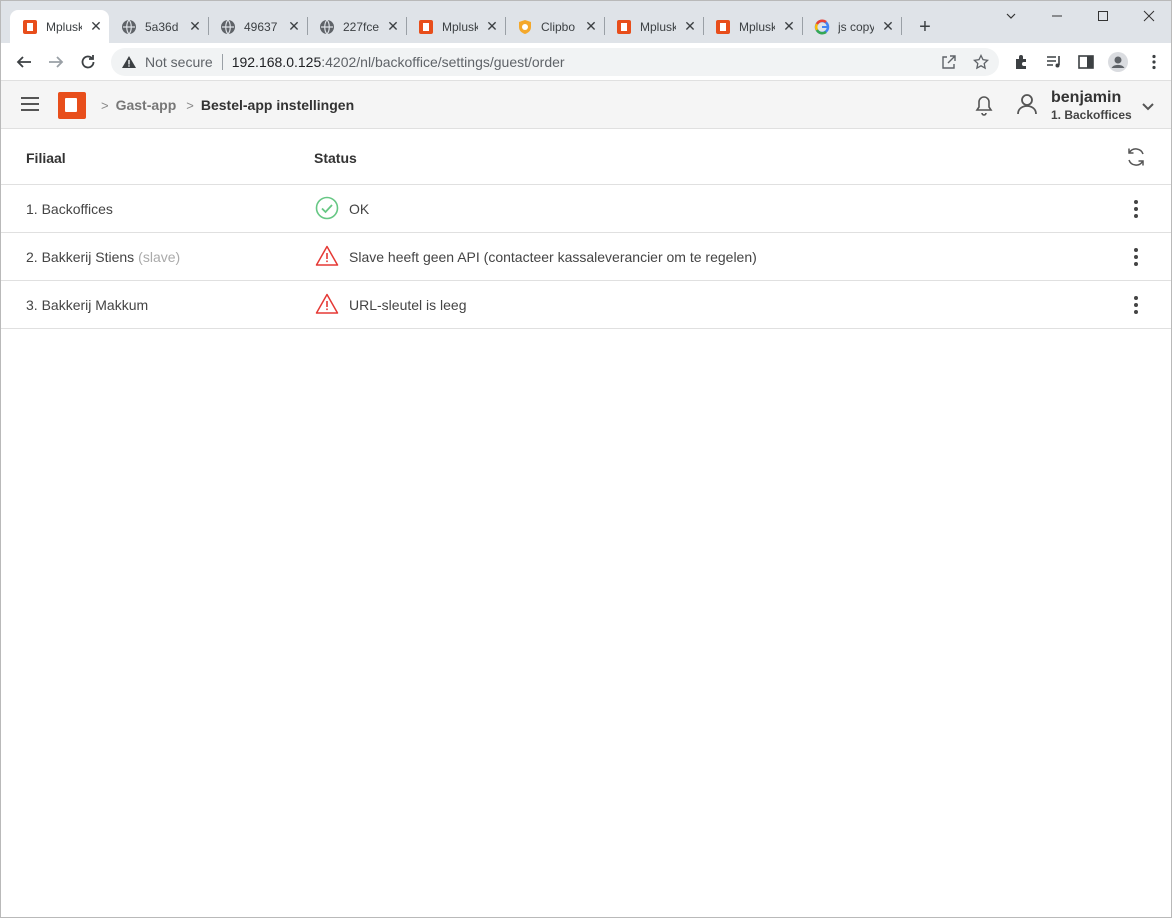 The image size is (1172, 918). What do you see at coordinates (1086, 62) in the screenshot?
I see `side-panel-icon` at bounding box center [1086, 62].